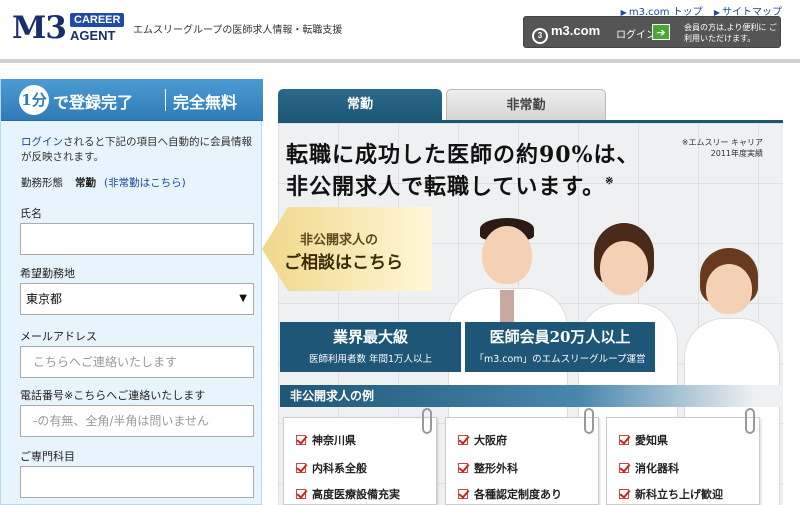 This screenshot has height=505, width=800. I want to click on footnote-line-2: 2011年度実績, so click(736, 153).